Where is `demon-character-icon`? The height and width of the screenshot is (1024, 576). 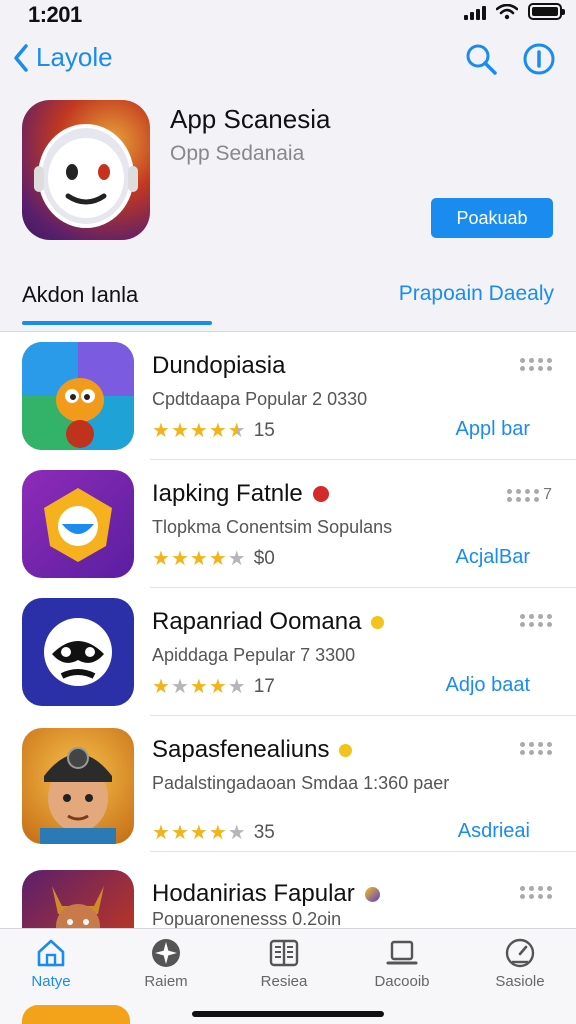
demon-character-icon is located at coordinates (78, 907).